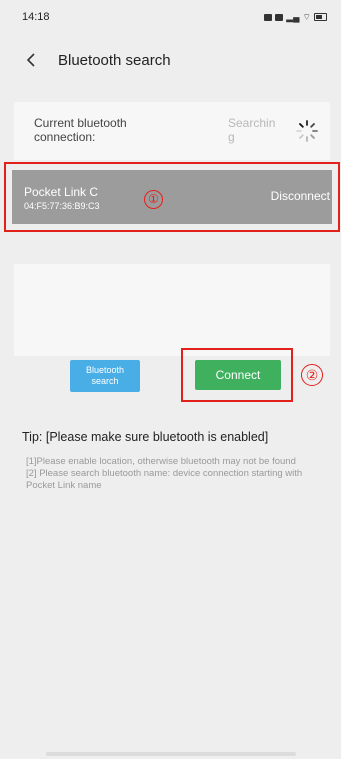  What do you see at coordinates (171, 754) in the screenshot?
I see `gesture-bar` at bounding box center [171, 754].